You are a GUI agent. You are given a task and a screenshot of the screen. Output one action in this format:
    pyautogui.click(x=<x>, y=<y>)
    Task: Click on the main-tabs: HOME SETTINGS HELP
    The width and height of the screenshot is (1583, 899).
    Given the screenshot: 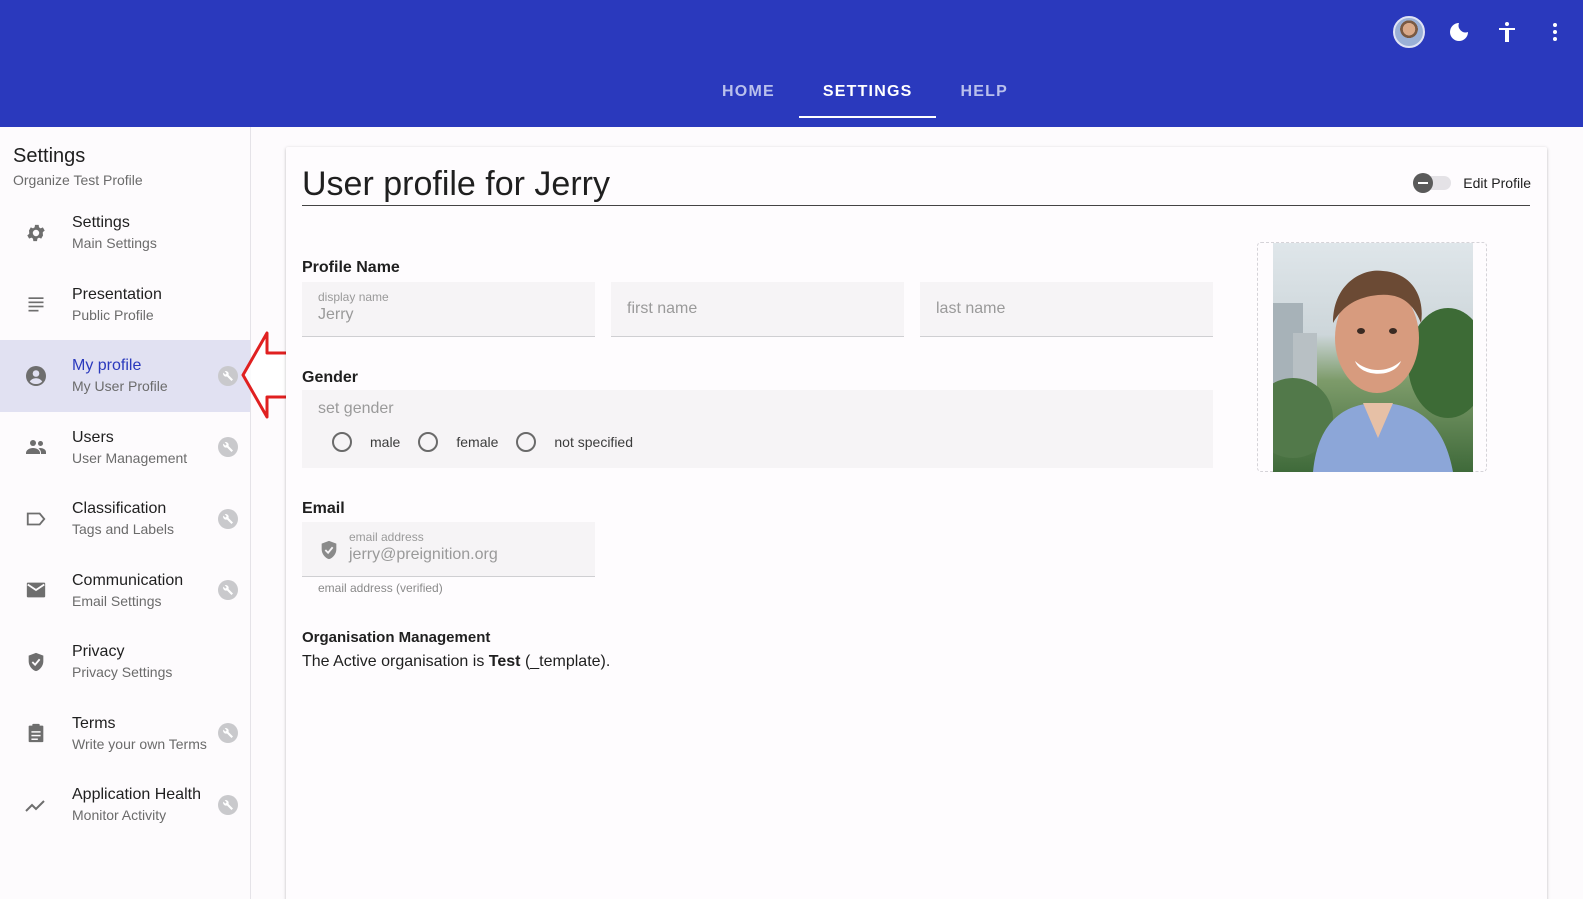 What is the action you would take?
    pyautogui.click(x=791, y=94)
    